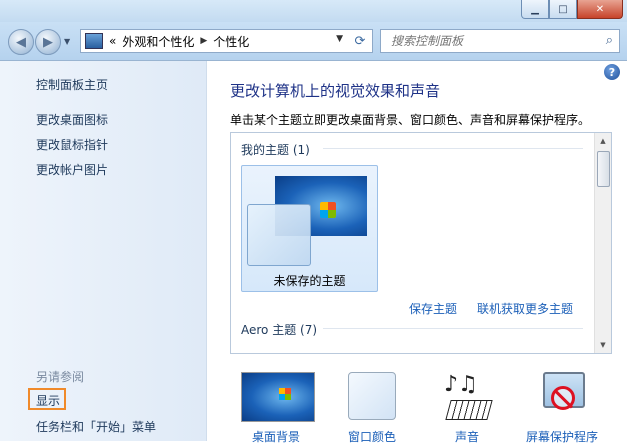  What do you see at coordinates (609, 40) in the screenshot?
I see `search-icon: ⌕` at bounding box center [609, 40].